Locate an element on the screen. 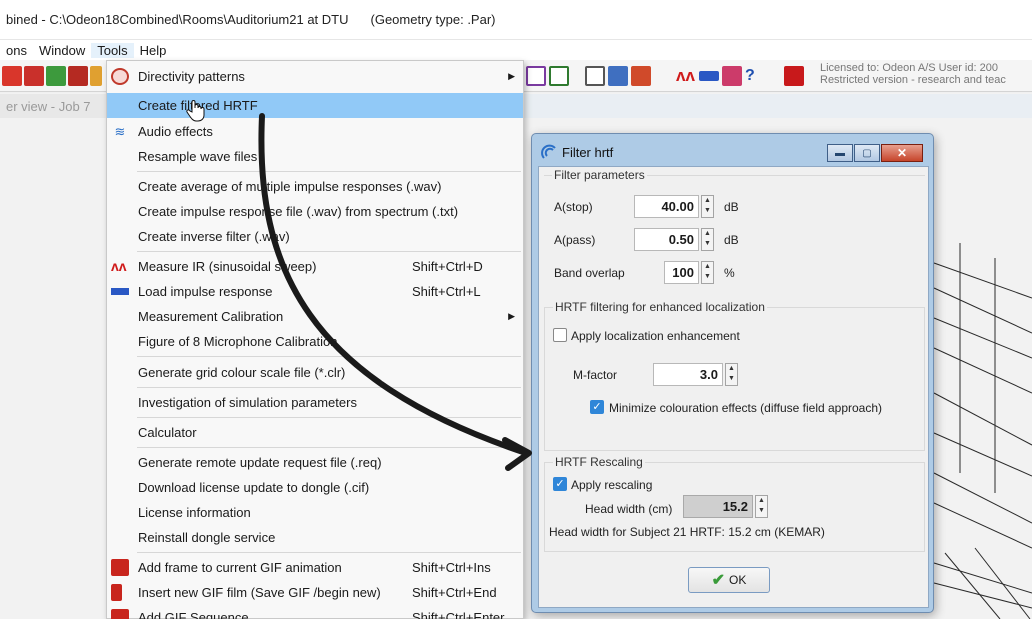  gif-sequence-icon is located at coordinates (120, 614).